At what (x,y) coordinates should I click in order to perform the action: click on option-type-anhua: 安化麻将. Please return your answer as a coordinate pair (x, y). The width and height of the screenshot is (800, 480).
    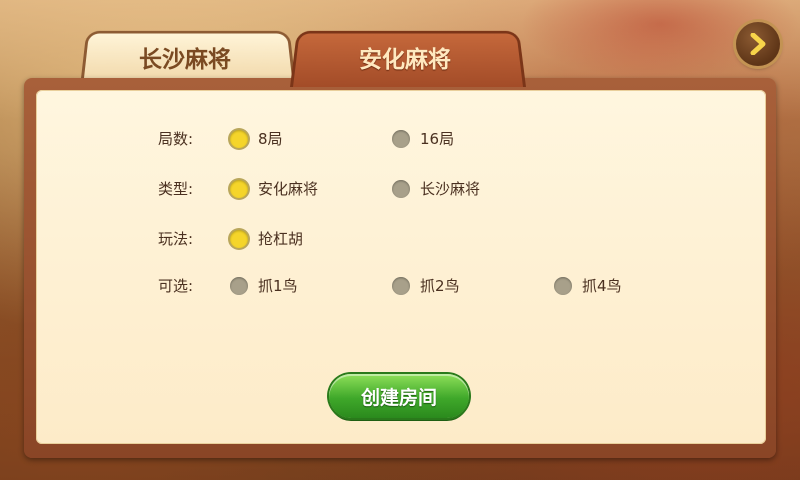
    Looking at the image, I should click on (274, 188).